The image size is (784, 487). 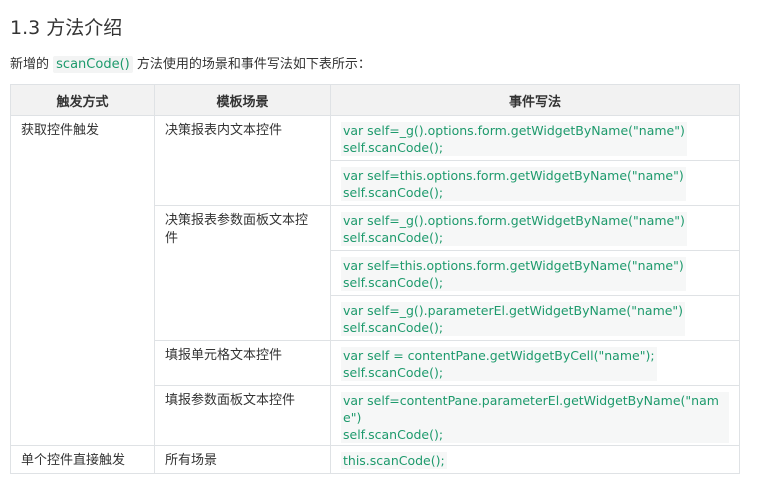 What do you see at coordinates (242, 160) in the screenshot?
I see `scene-cell: 决策报表内文本控件` at bounding box center [242, 160].